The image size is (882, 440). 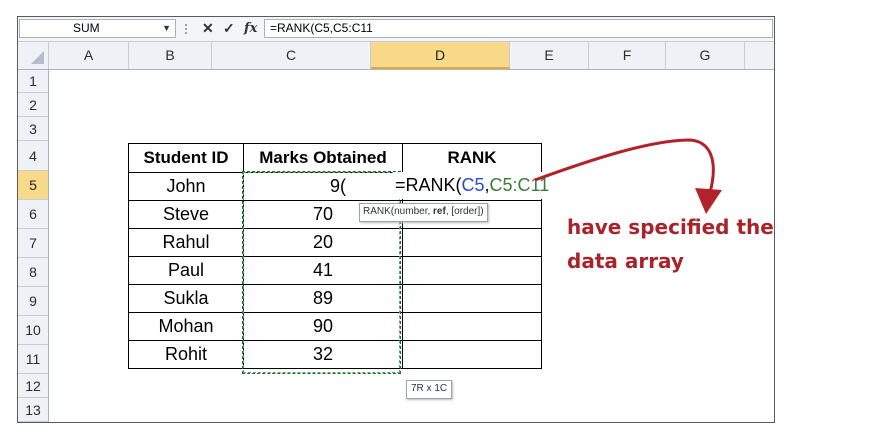 What do you see at coordinates (250, 28) in the screenshot?
I see `insert-function-icon: fx` at bounding box center [250, 28].